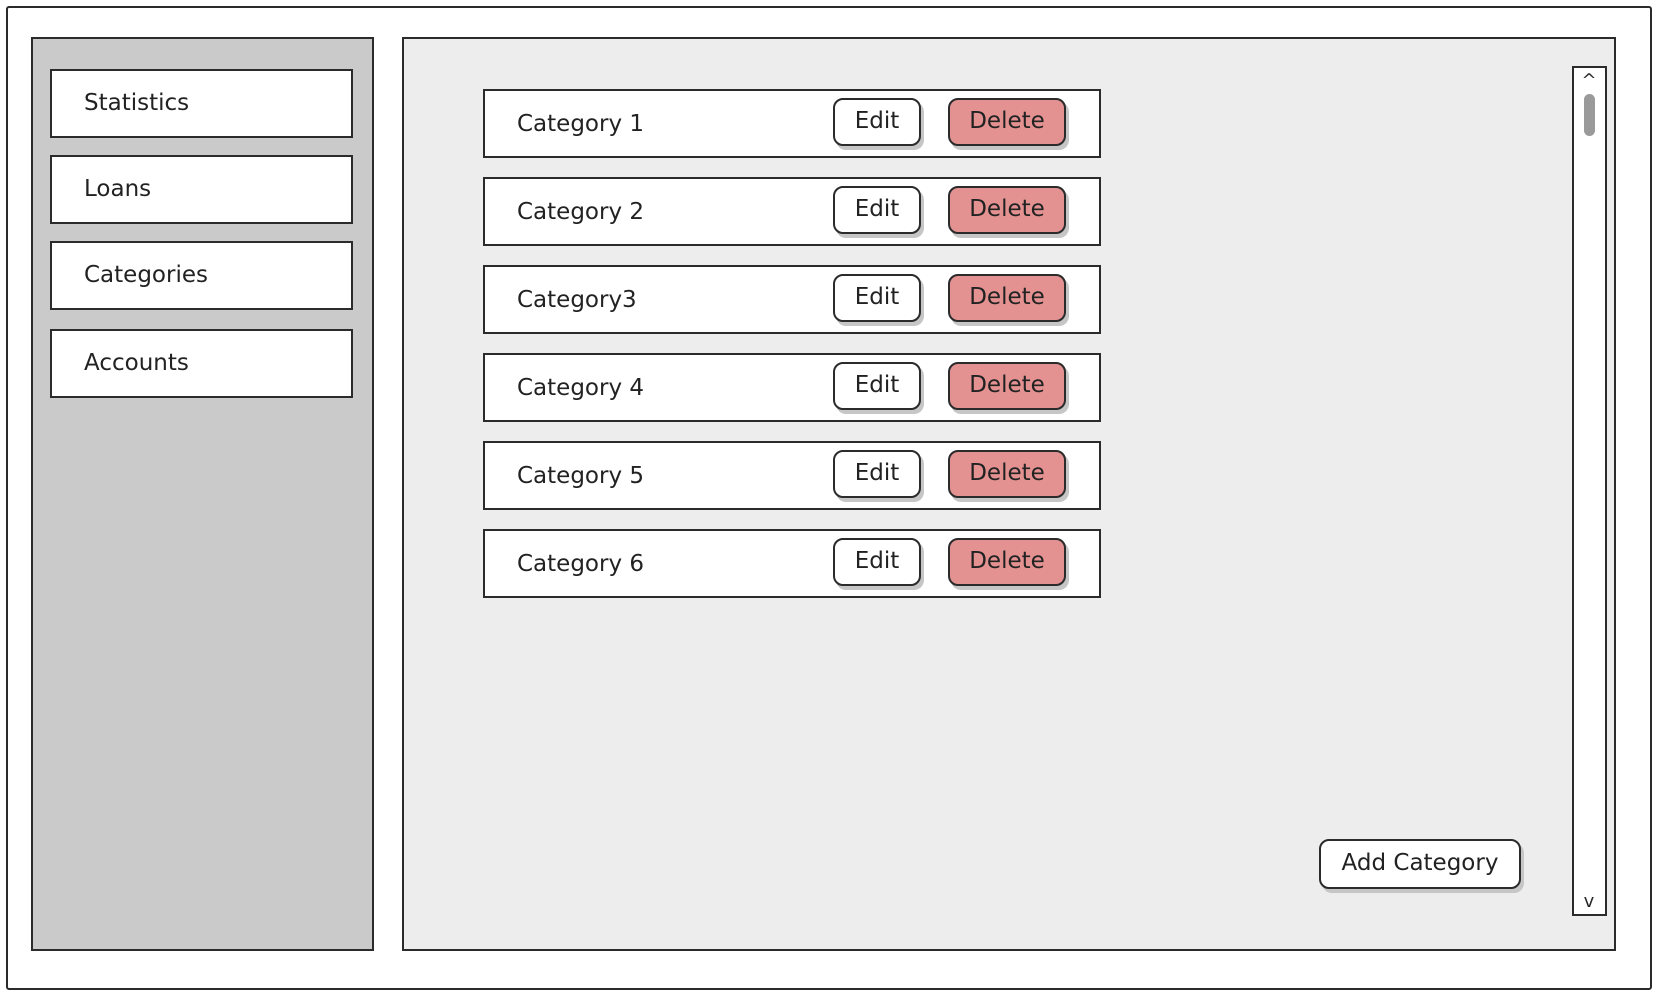 Image resolution: width=1664 pixels, height=1000 pixels. What do you see at coordinates (1589, 115) in the screenshot?
I see `scroll-thumb` at bounding box center [1589, 115].